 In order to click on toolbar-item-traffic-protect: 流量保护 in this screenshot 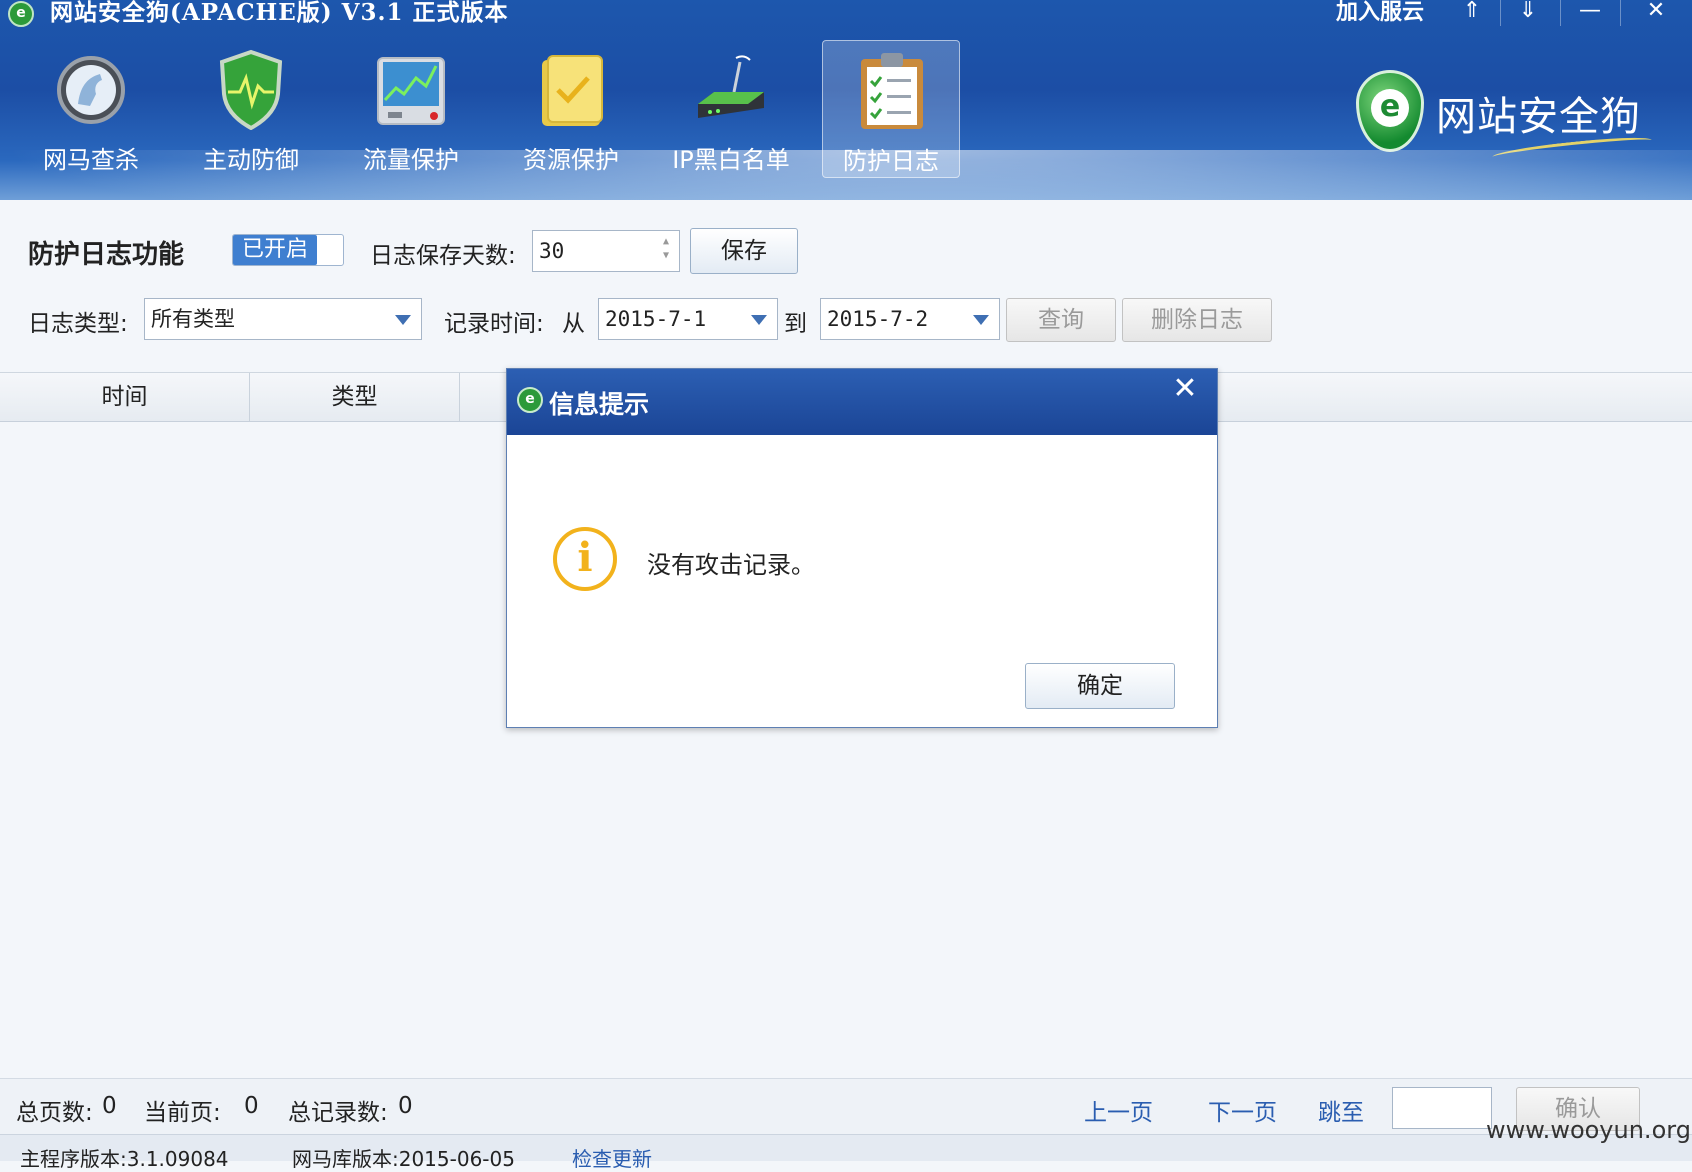, I will do `click(411, 109)`.